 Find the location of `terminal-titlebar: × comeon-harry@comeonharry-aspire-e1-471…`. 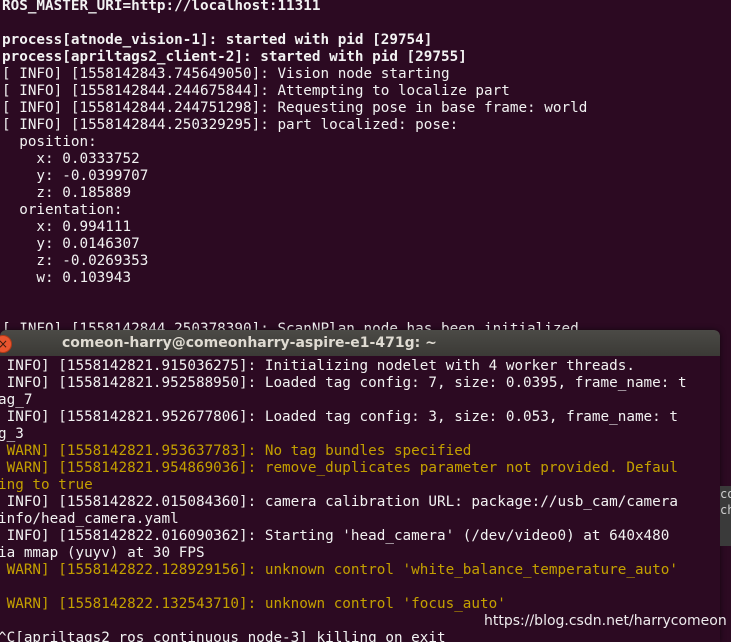

terminal-titlebar: × comeon-harry@comeonharry-aspire-e1-471… is located at coordinates (360, 343).